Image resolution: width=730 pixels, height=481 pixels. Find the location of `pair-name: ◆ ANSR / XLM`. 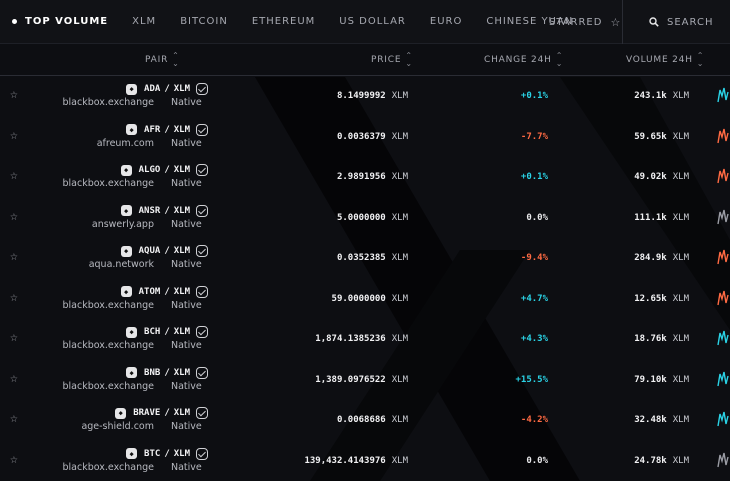

pair-name: ◆ ANSR / XLM is located at coordinates (164, 210).